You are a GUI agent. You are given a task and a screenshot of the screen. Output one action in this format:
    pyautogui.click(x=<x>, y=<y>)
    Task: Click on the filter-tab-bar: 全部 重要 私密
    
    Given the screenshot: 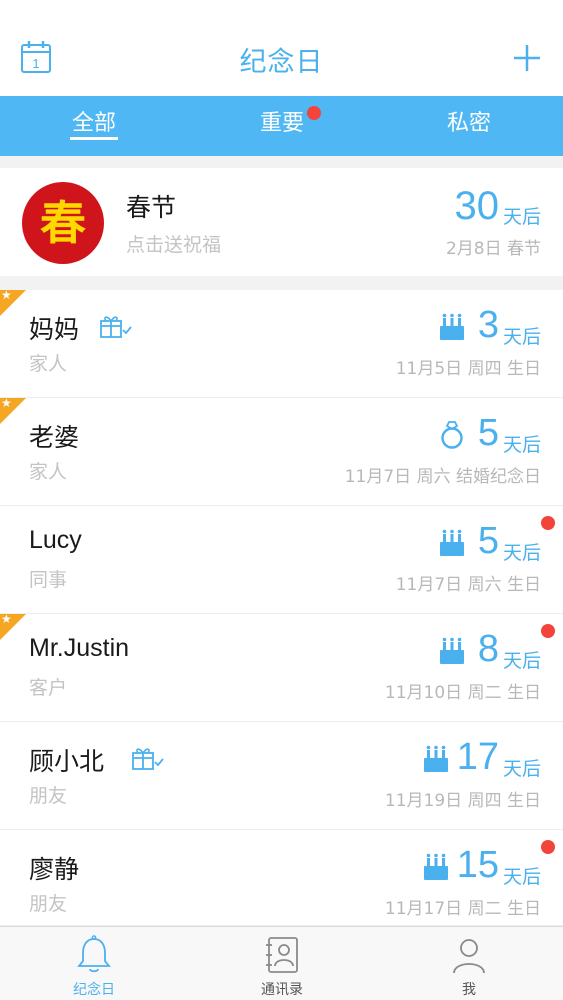 What is the action you would take?
    pyautogui.click(x=281, y=126)
    